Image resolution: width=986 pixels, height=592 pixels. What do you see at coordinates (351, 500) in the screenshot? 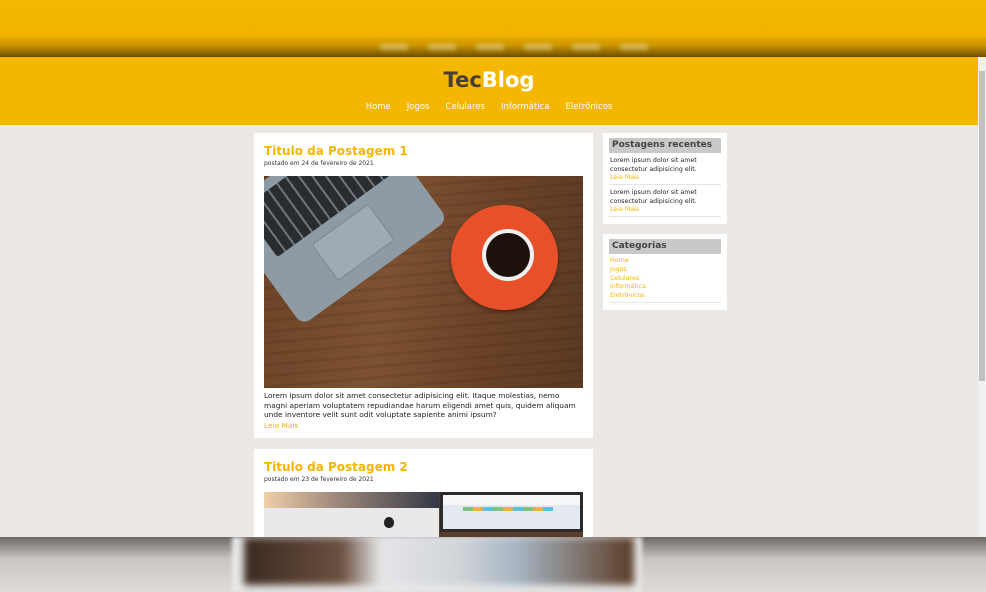
I see `imac-screen` at bounding box center [351, 500].